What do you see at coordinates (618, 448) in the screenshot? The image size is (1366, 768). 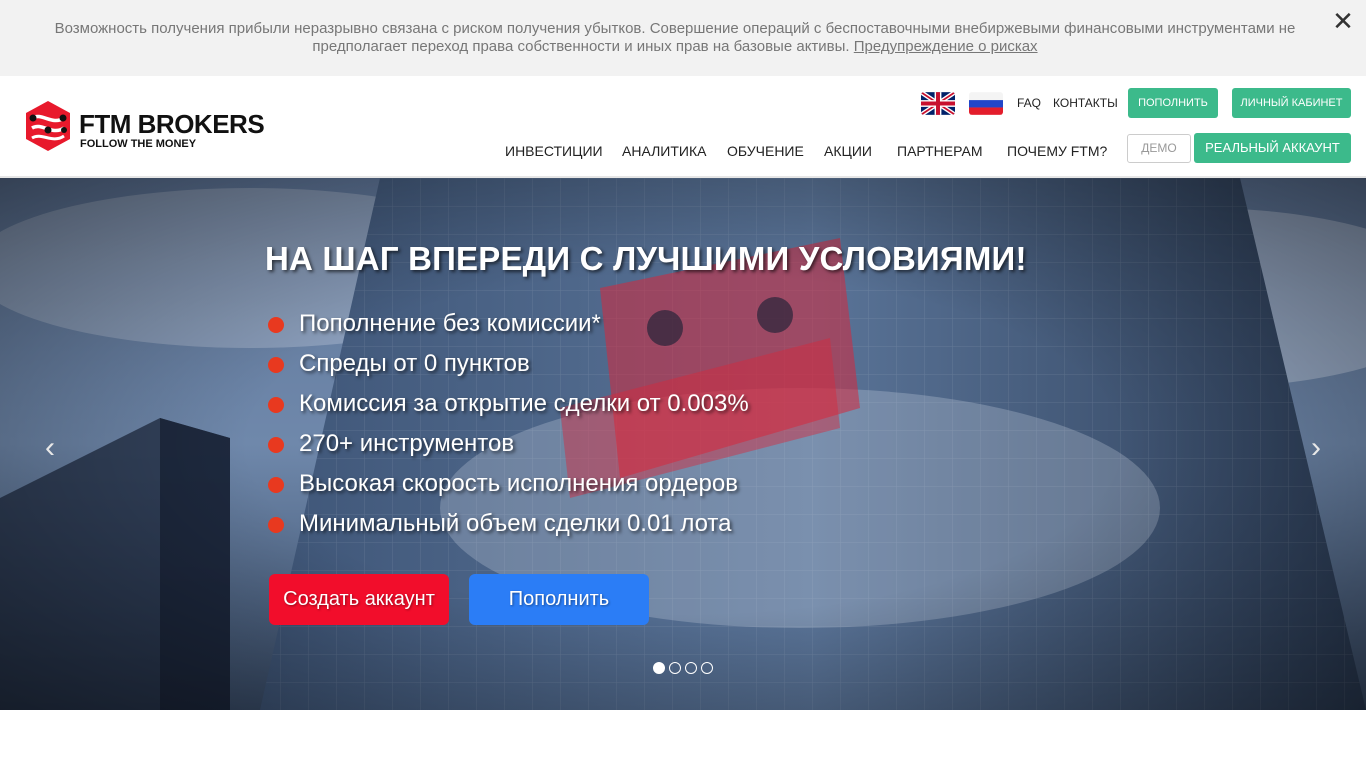 I see `list-item: 270+ инструментов` at bounding box center [618, 448].